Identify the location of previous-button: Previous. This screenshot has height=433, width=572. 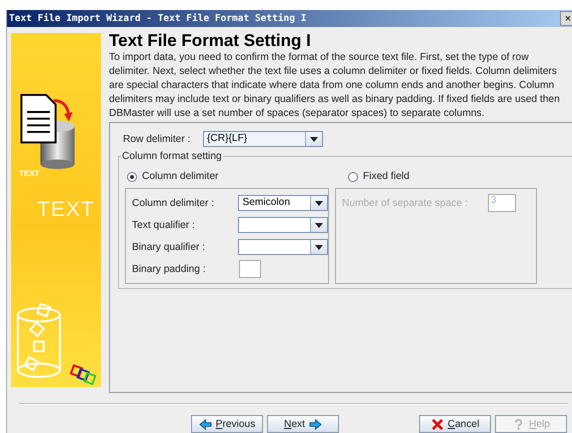
(227, 424).